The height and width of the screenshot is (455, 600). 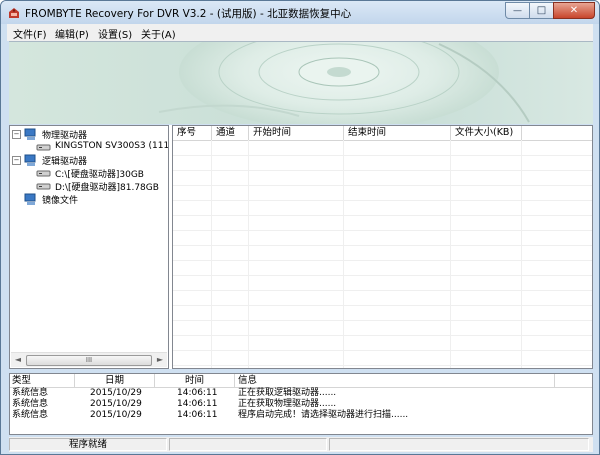 What do you see at coordinates (30, 33) in the screenshot?
I see `menu-file: 文件(F)` at bounding box center [30, 33].